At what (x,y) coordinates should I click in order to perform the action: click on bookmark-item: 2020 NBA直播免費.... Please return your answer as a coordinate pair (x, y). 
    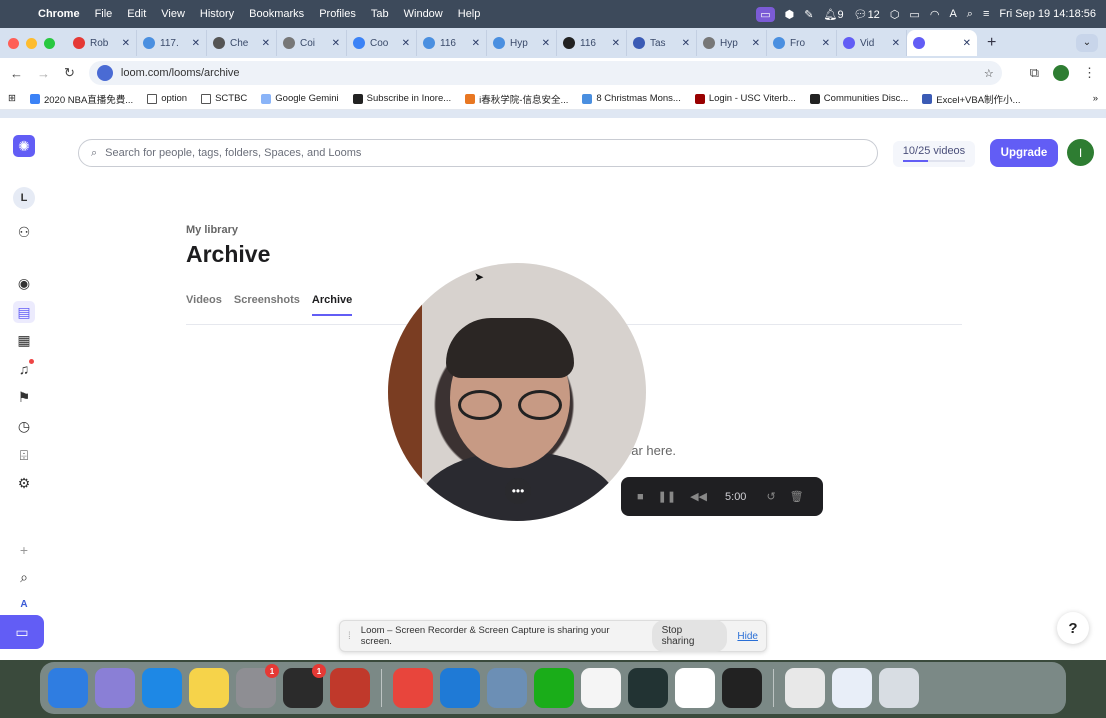
    Looking at the image, I should click on (81, 99).